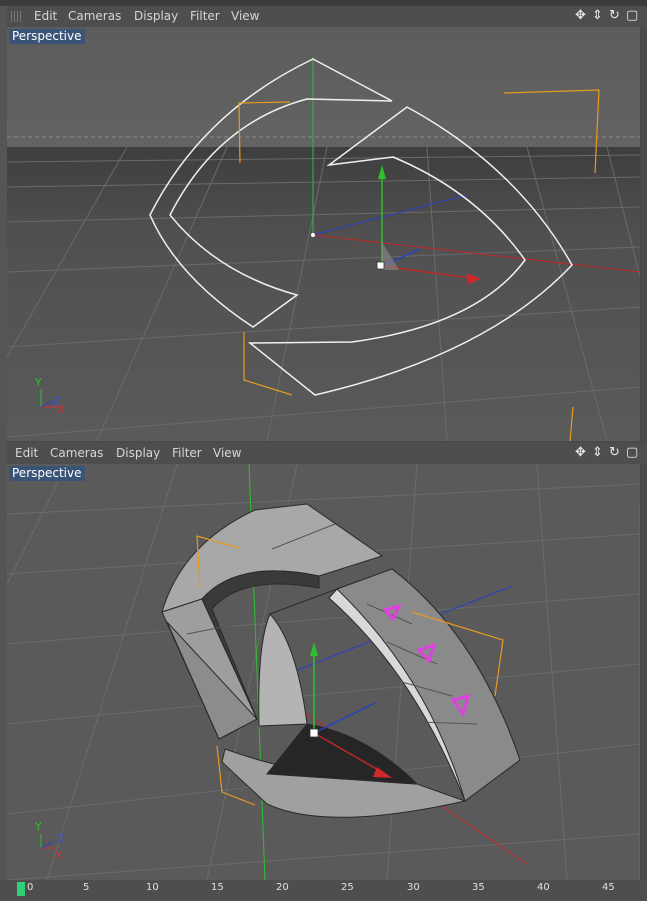 This screenshot has height=901, width=647. I want to click on top-viewport-menubar: Edit Cameras Display Filter View ✥ ⇕ ↻ ▢, so click(327, 16).